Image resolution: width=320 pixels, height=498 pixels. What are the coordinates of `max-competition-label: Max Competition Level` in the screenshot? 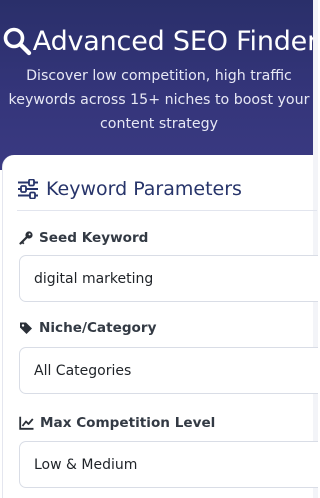 It's located at (117, 423).